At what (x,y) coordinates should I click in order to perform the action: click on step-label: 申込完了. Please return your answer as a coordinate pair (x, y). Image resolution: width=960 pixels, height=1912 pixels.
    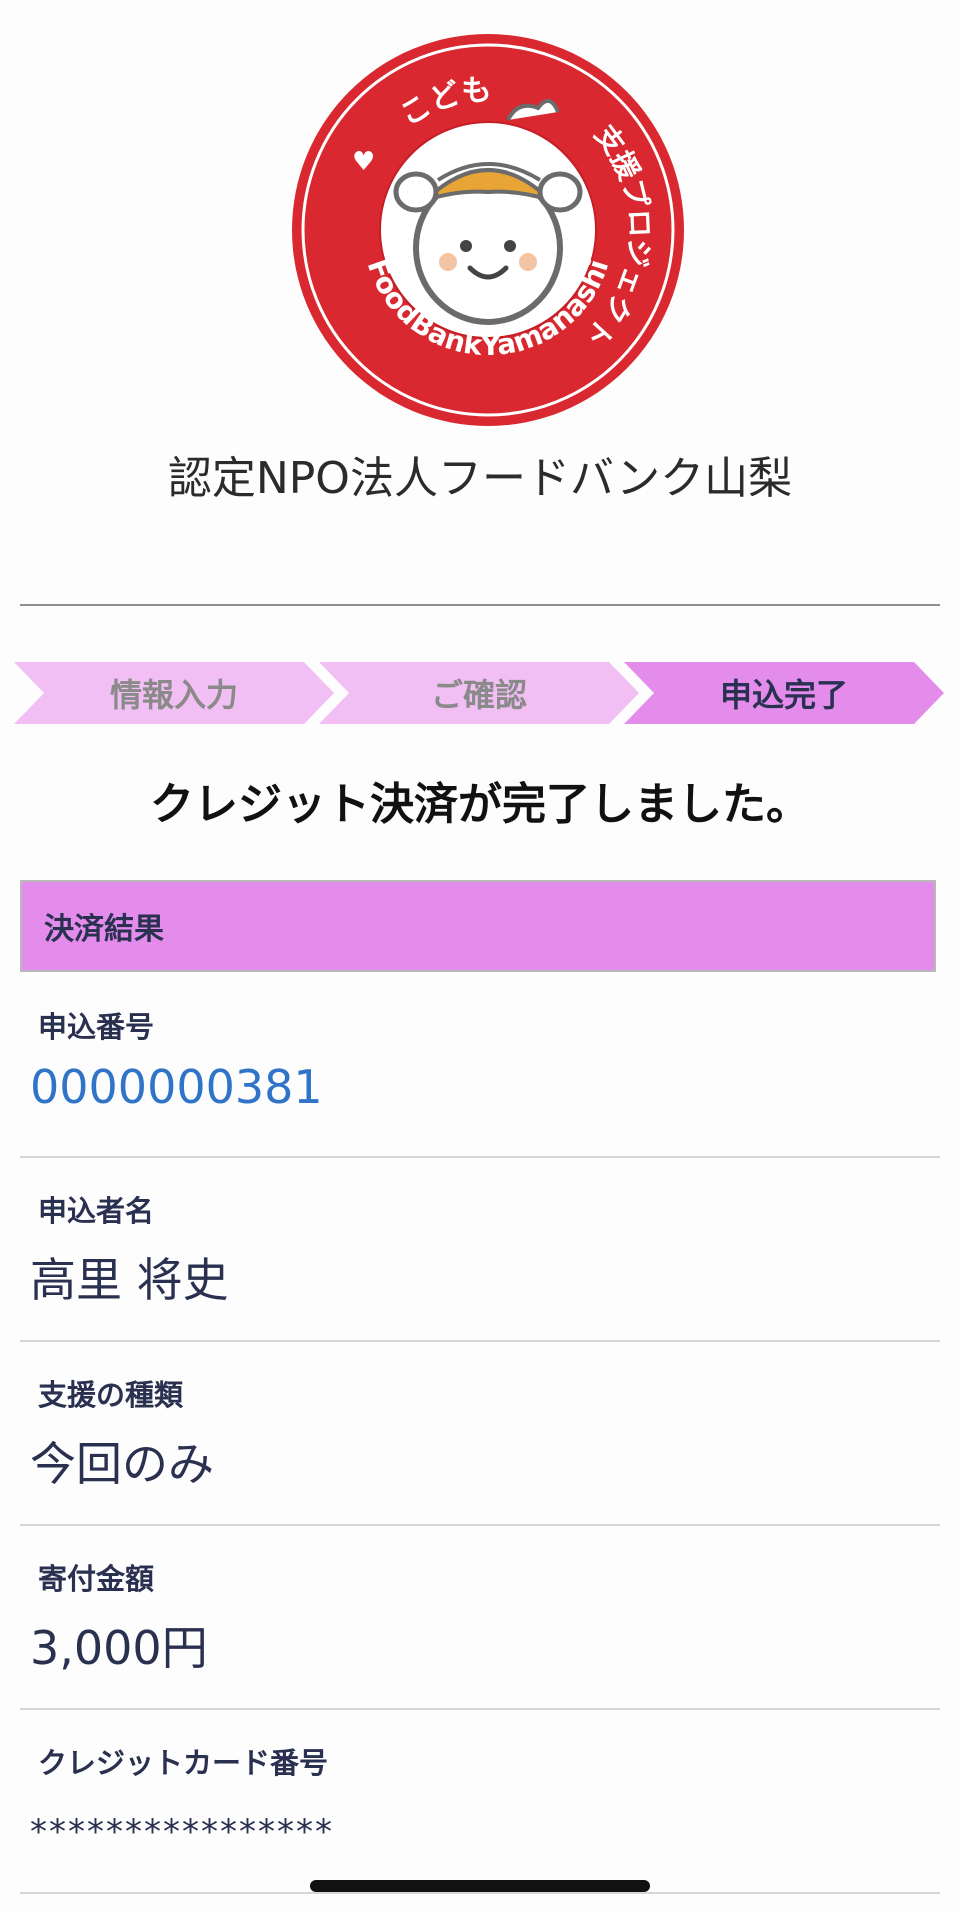
    Looking at the image, I should click on (783, 695).